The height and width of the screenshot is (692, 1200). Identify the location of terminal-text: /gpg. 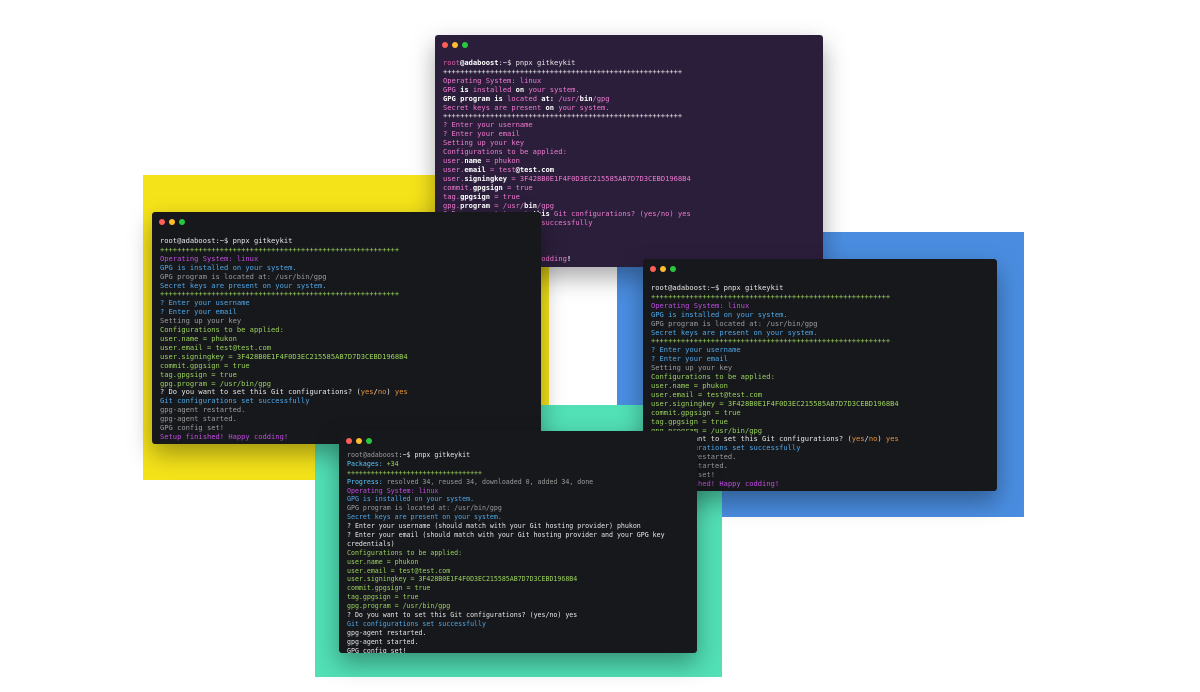
(601, 98).